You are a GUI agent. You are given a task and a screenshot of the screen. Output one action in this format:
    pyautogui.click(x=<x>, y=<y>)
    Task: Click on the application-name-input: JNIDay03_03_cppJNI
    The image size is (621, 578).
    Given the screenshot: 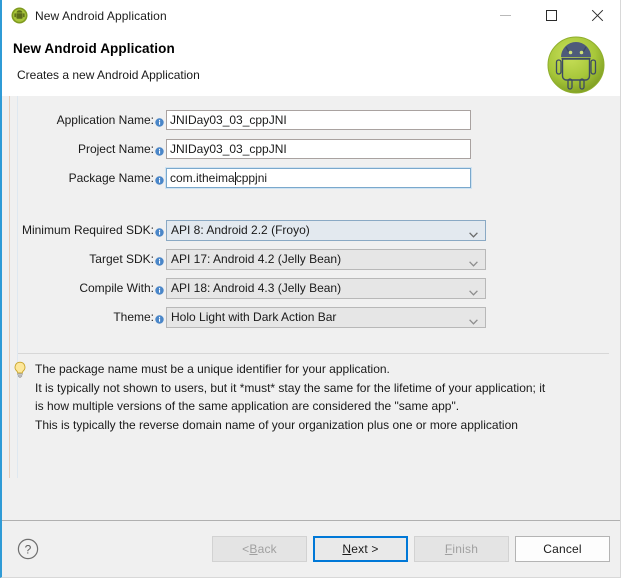 What is the action you would take?
    pyautogui.click(x=318, y=120)
    